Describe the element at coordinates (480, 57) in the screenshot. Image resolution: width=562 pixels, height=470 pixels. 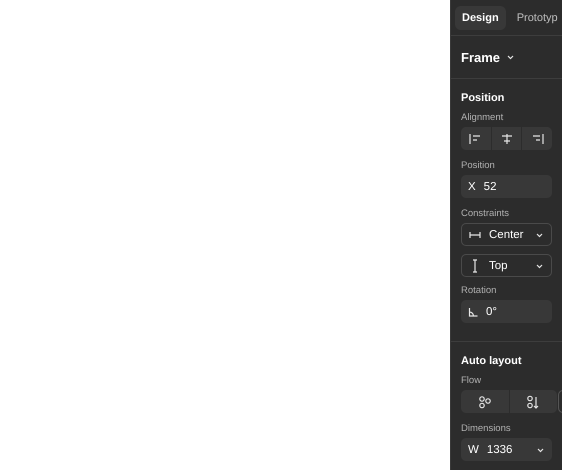
I see `frame-title: Frame` at that location.